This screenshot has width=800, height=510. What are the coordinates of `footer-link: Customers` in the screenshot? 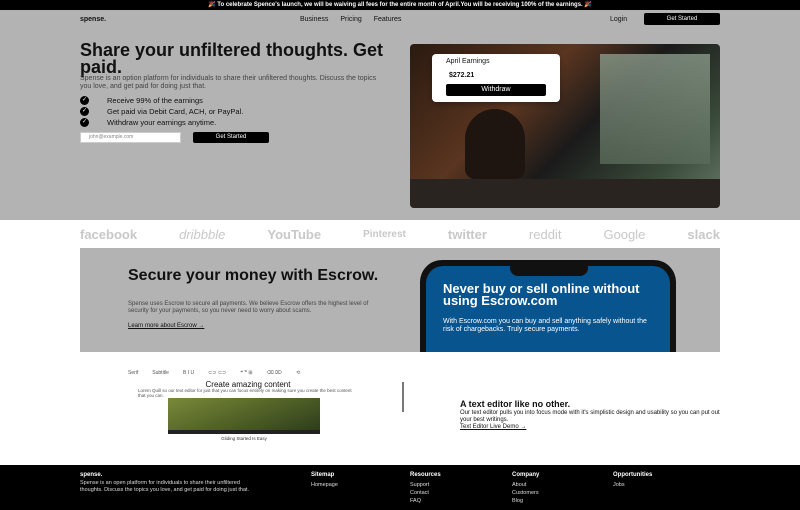 It's located at (525, 493).